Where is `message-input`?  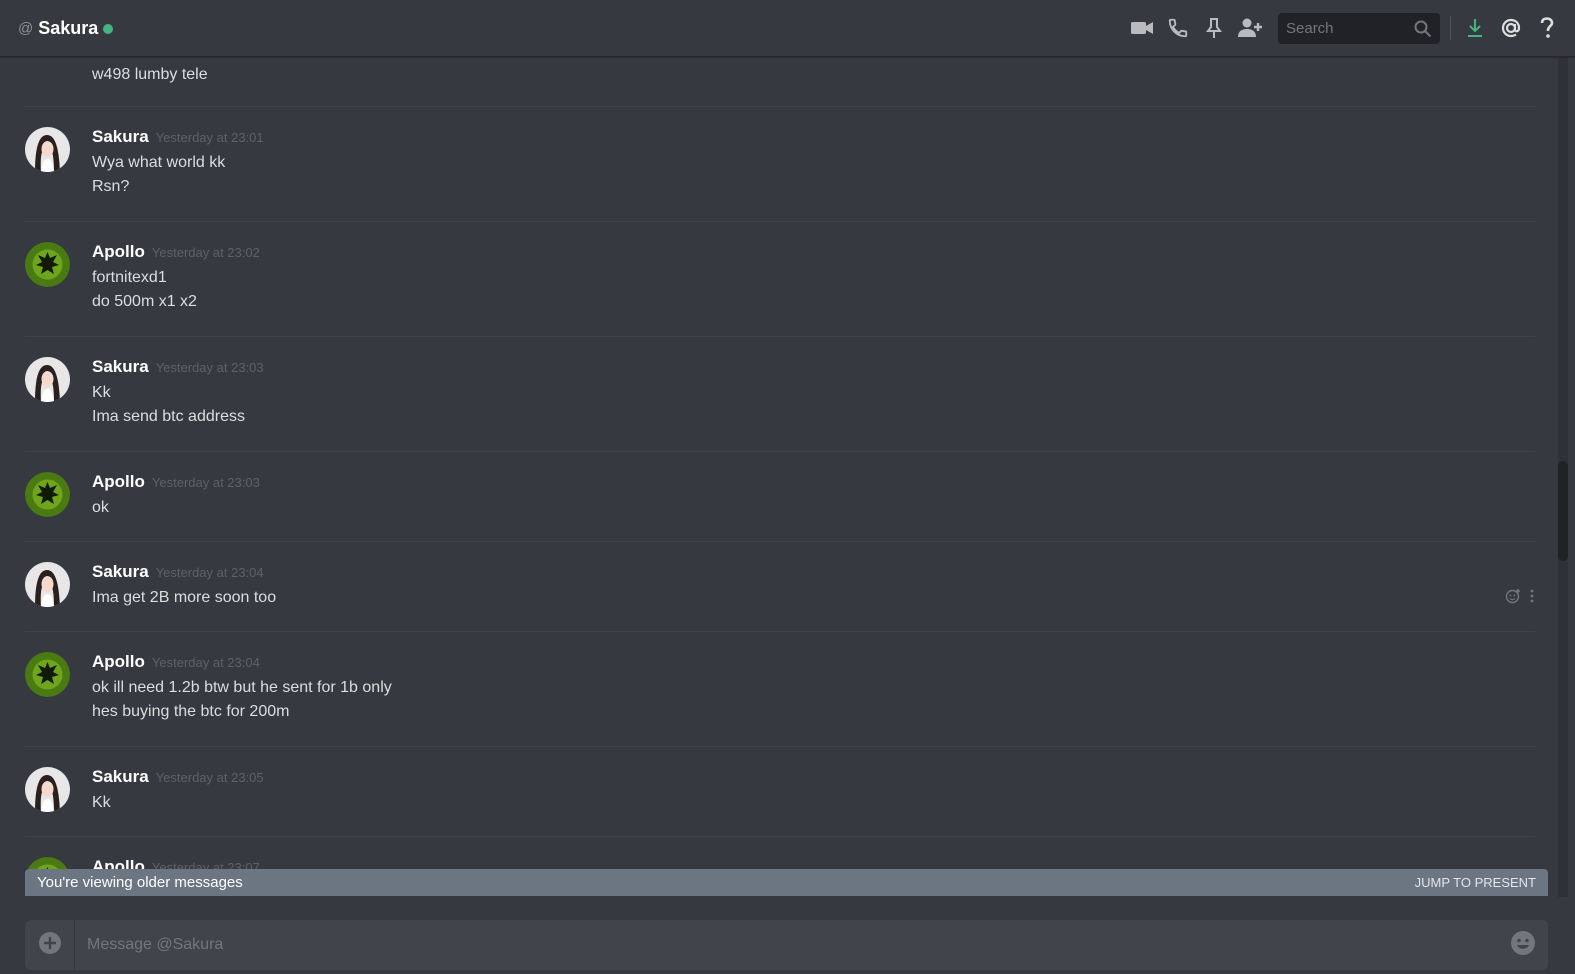 message-input is located at coordinates (786, 945).